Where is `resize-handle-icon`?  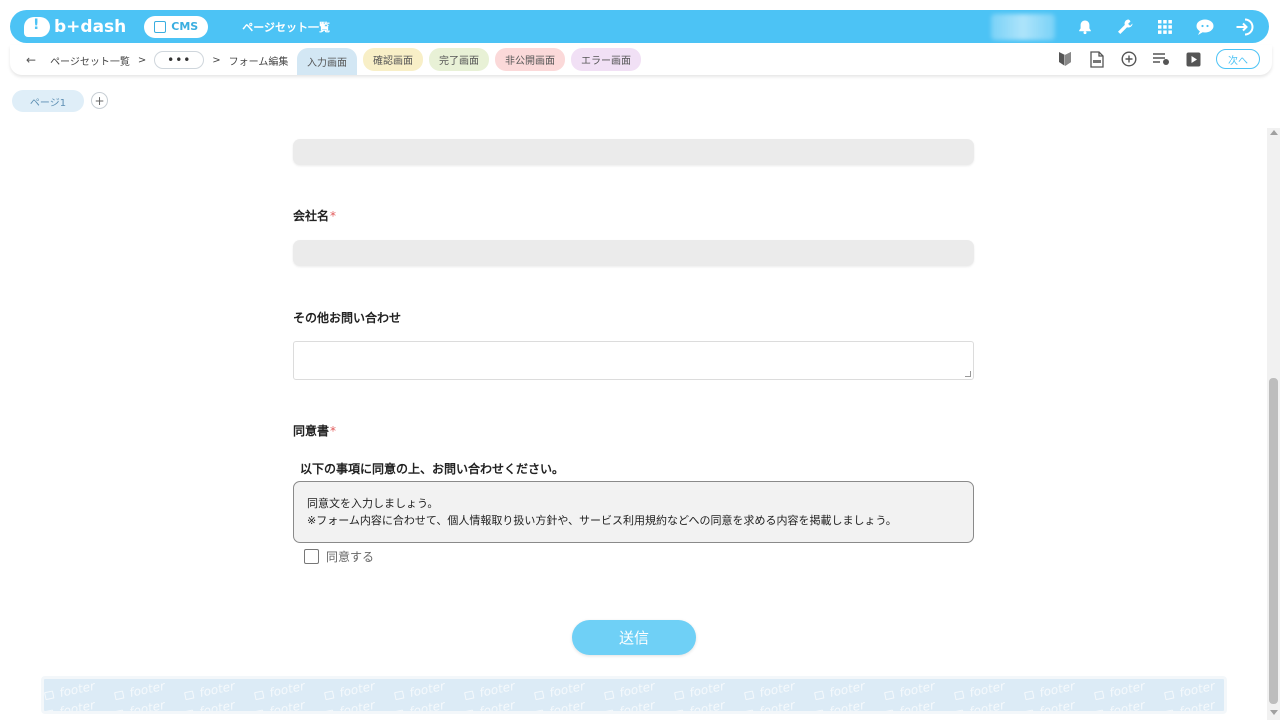 resize-handle-icon is located at coordinates (968, 374).